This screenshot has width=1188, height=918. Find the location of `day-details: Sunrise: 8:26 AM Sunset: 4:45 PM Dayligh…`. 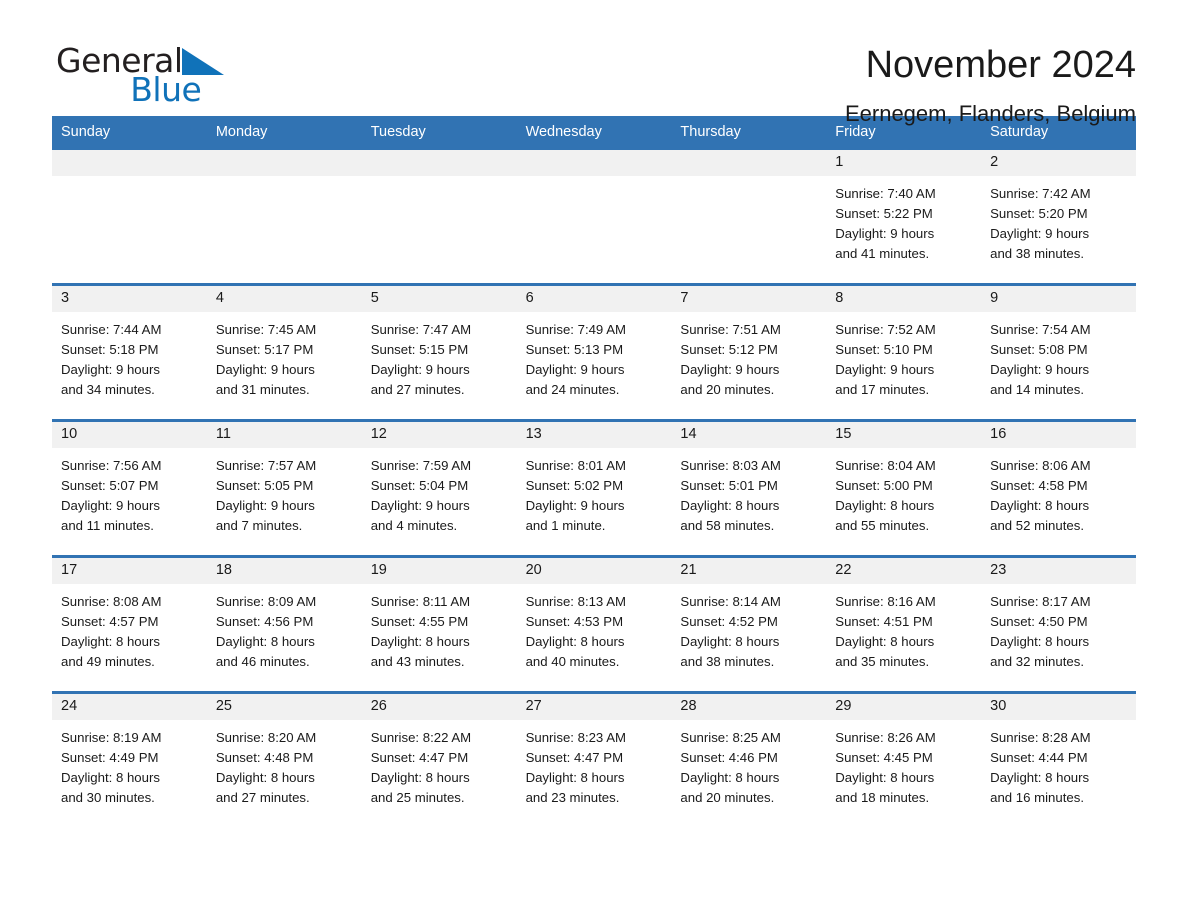

day-details: Sunrise: 8:26 AM Sunset: 4:45 PM Dayligh… is located at coordinates (903, 763).